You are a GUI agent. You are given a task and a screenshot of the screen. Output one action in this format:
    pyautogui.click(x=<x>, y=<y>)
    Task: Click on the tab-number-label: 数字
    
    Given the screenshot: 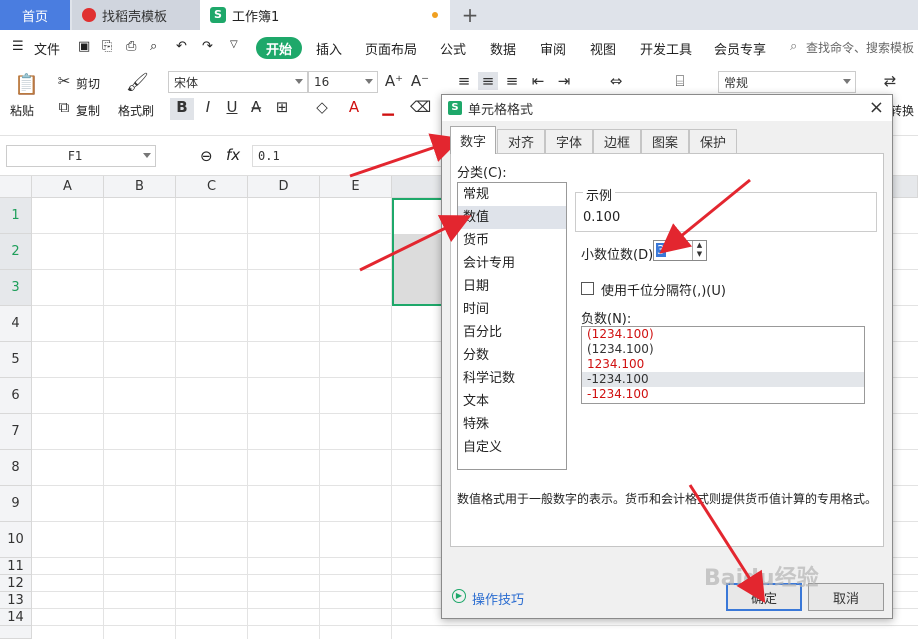 What is the action you would take?
    pyautogui.click(x=472, y=142)
    